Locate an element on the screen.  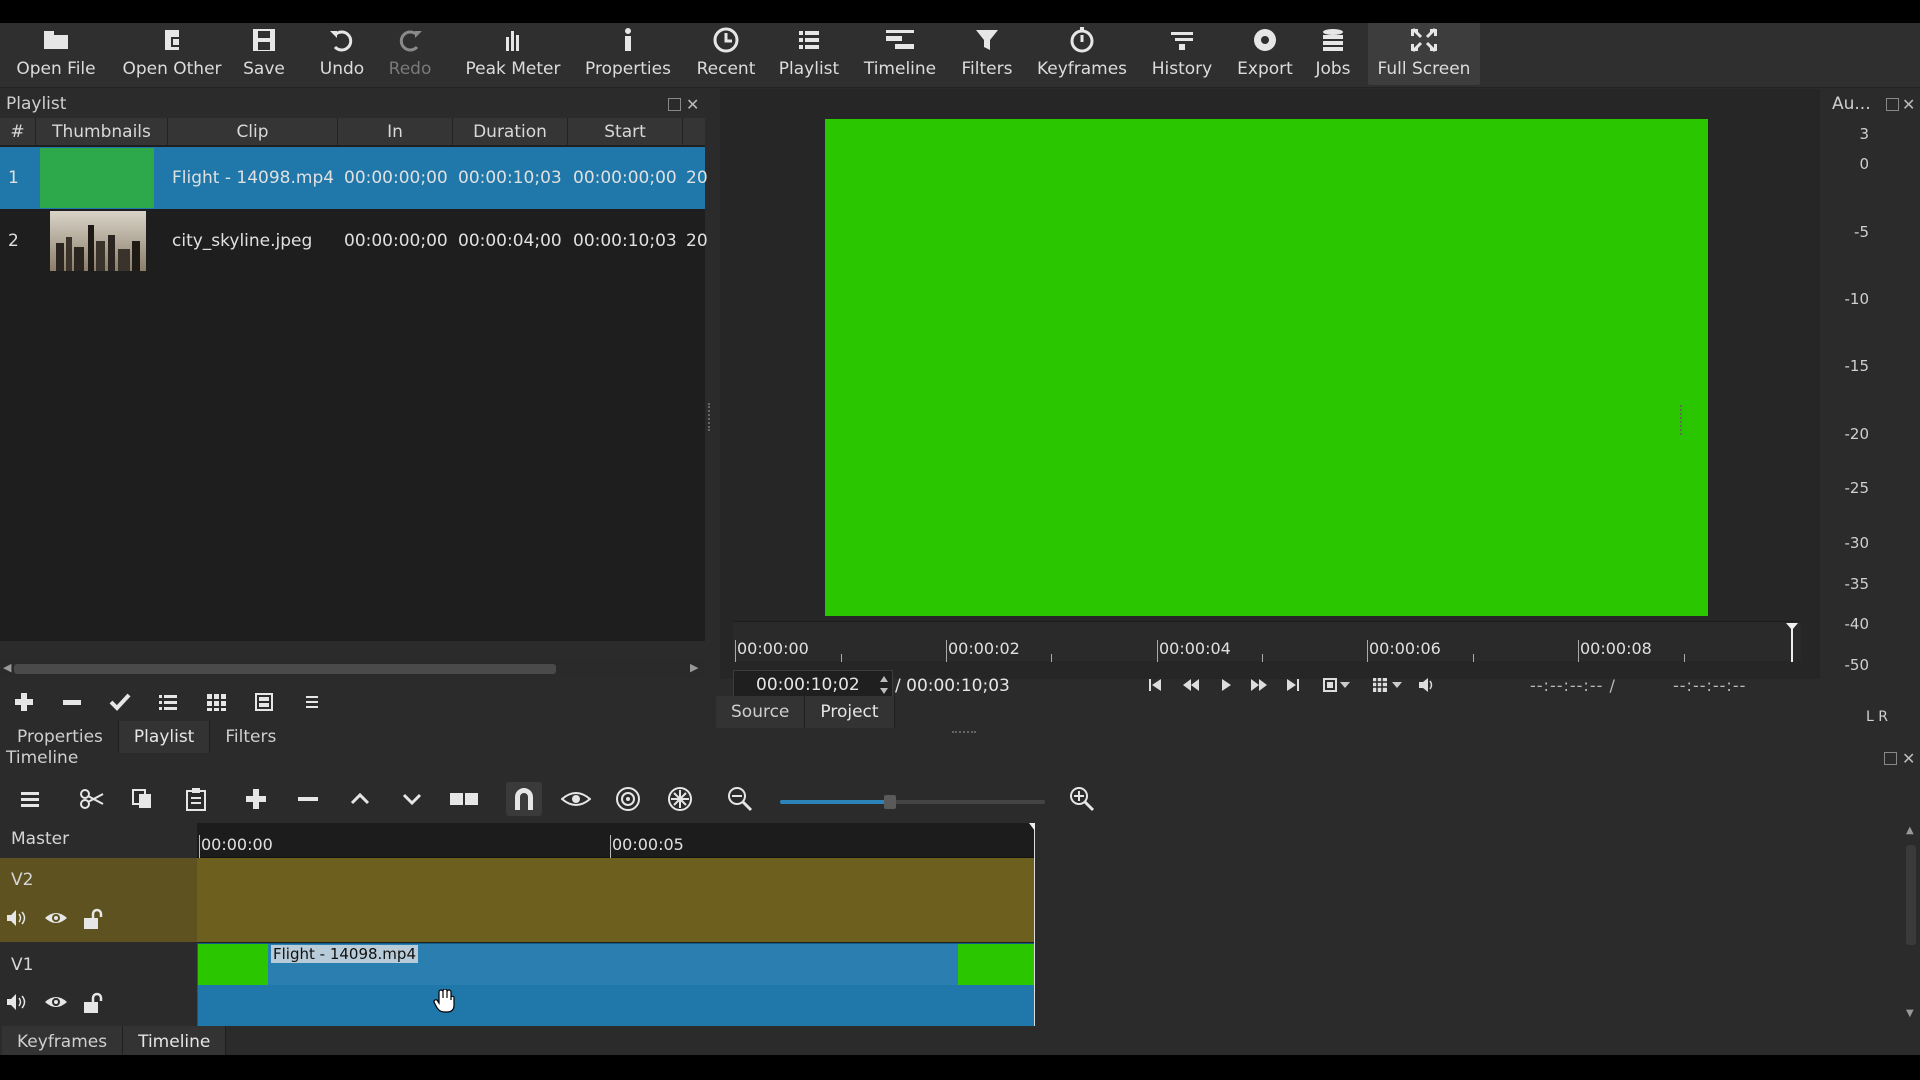
player-playhead is located at coordinates (1792, 642).